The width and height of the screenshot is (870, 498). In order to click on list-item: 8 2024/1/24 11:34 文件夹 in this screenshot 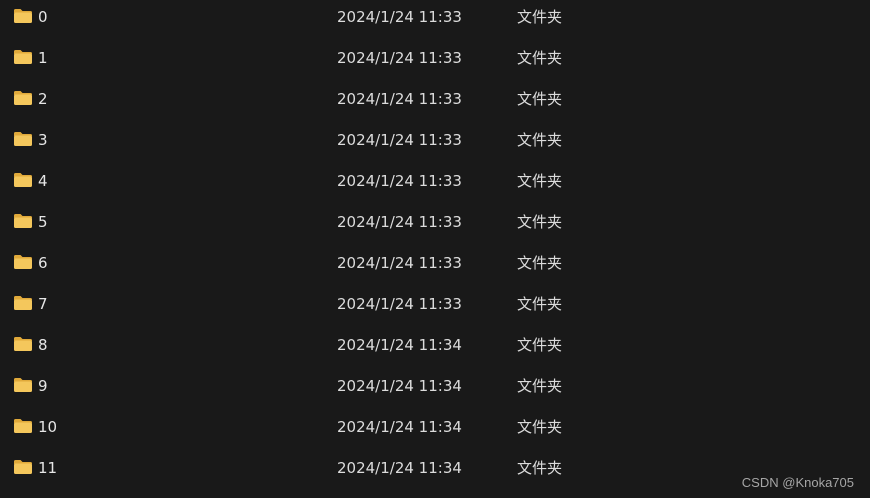, I will do `click(435, 348)`.